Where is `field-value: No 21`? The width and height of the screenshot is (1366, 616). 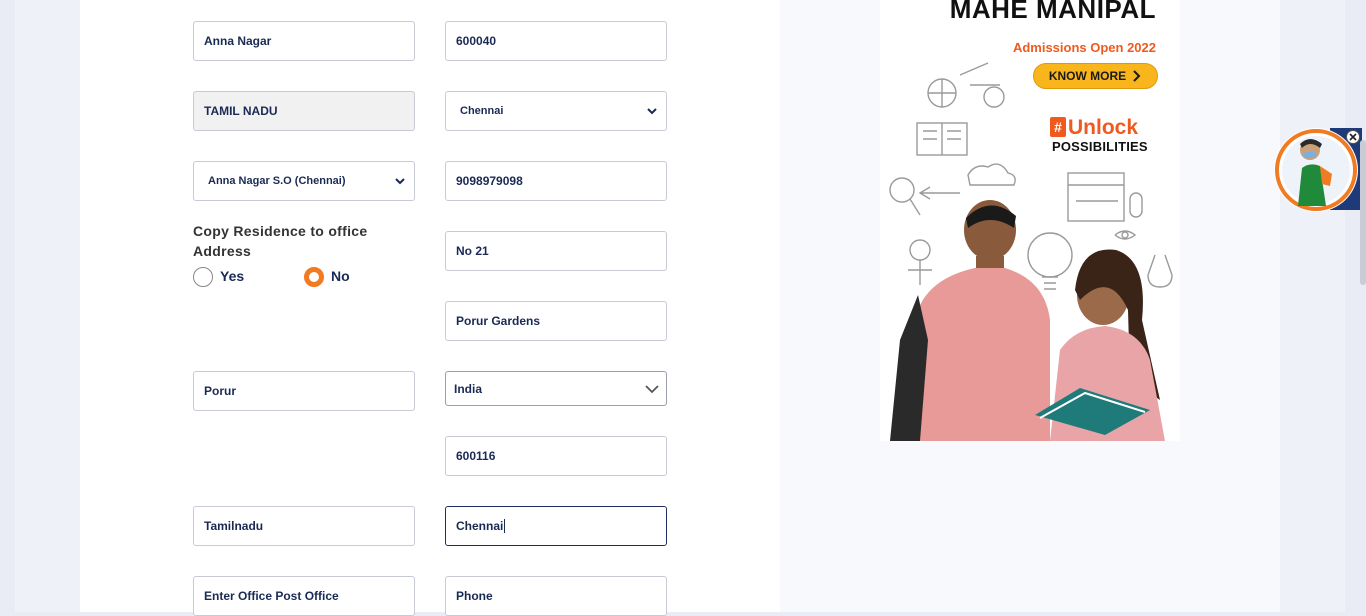
field-value: No 21 is located at coordinates (472, 251).